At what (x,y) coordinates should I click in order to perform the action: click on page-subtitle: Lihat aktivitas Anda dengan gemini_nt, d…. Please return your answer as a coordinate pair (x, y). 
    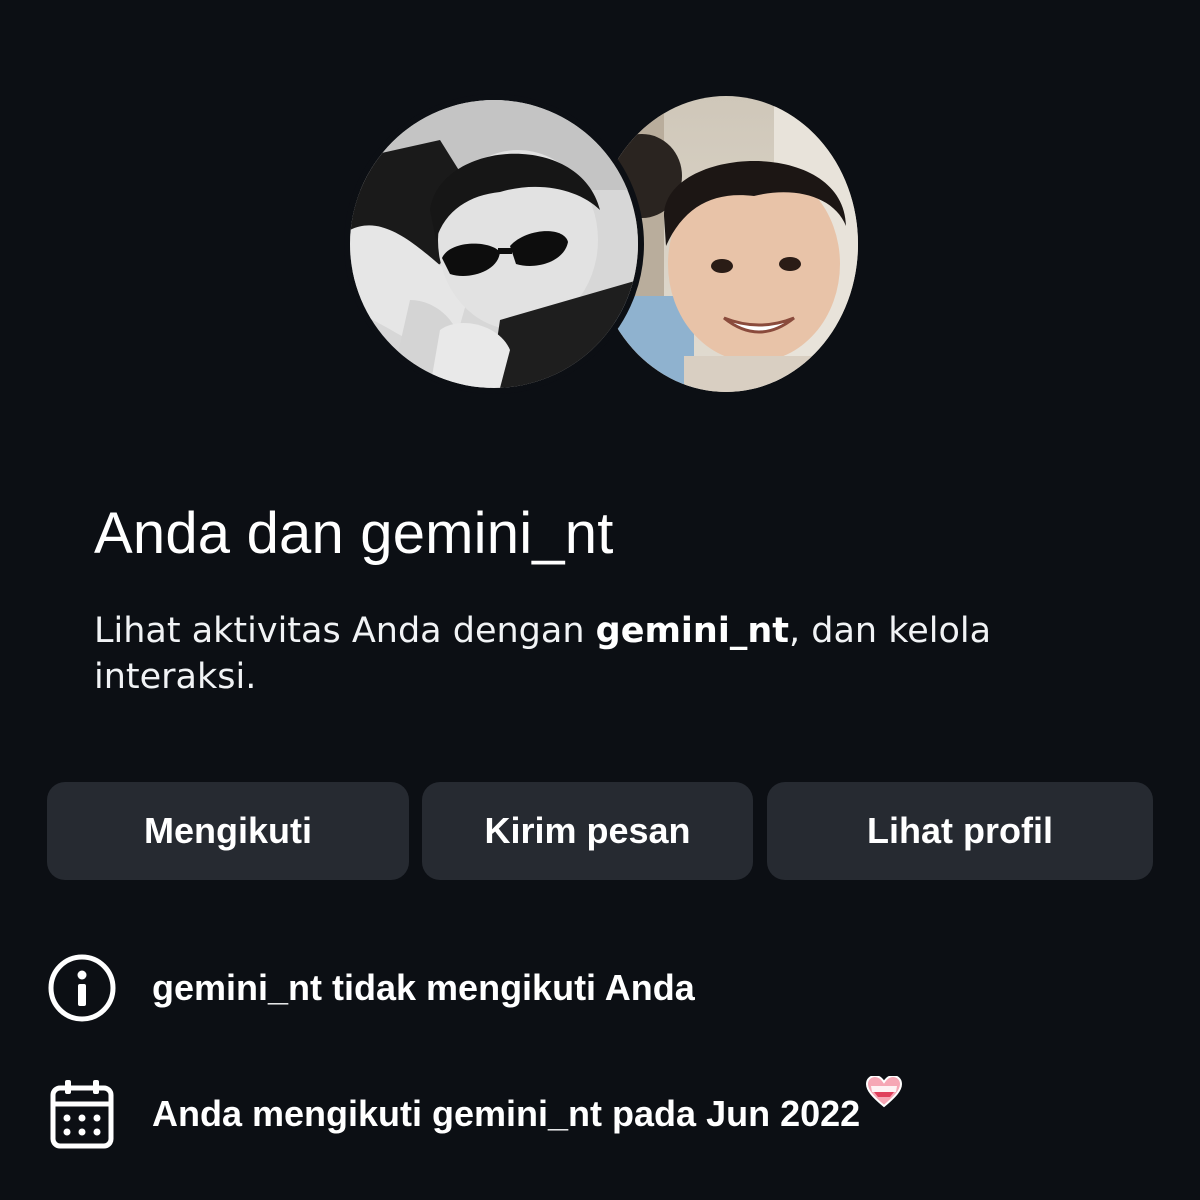
    Looking at the image, I should click on (574, 654).